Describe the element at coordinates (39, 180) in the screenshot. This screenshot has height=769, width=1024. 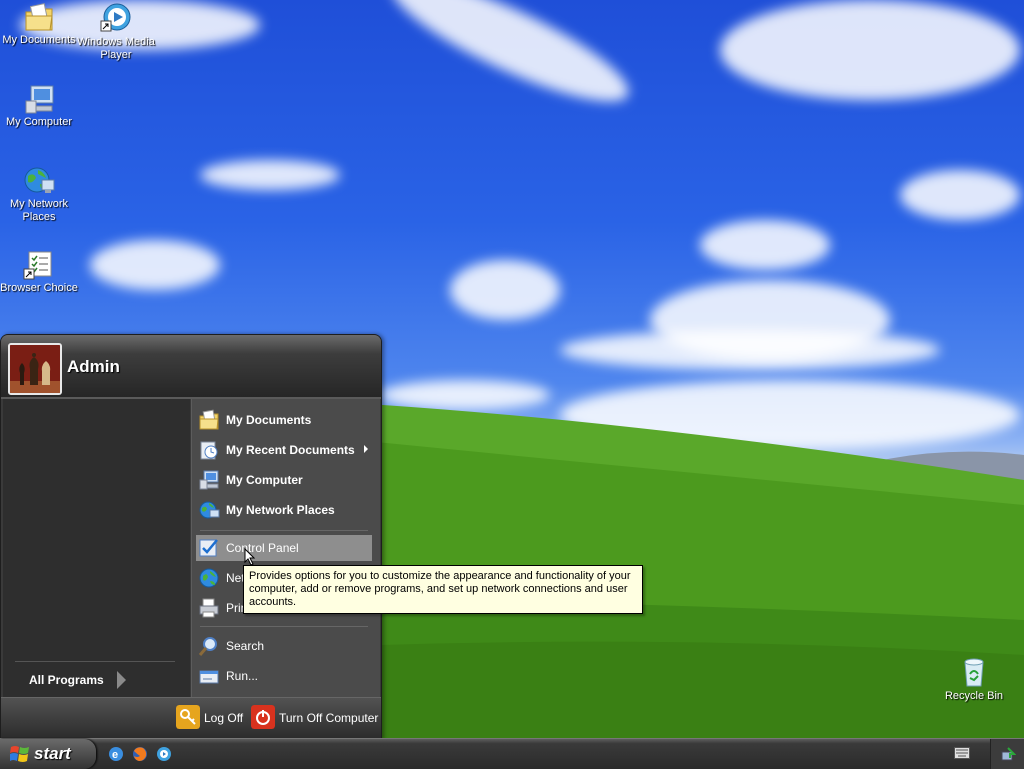
I see `my-network-places-icon` at that location.